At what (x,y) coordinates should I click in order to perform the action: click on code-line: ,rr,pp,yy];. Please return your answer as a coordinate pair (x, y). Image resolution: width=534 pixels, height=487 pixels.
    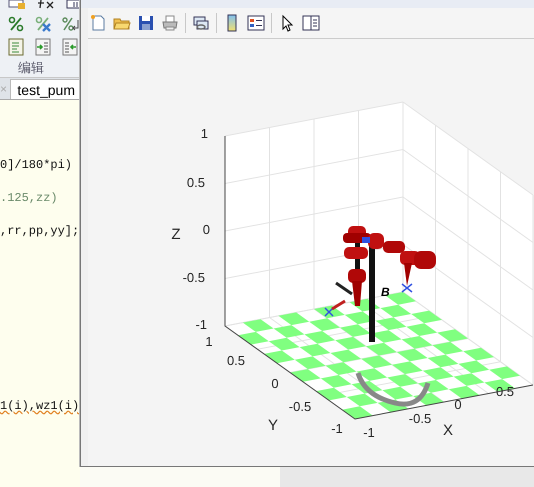
    Looking at the image, I should click on (40, 231).